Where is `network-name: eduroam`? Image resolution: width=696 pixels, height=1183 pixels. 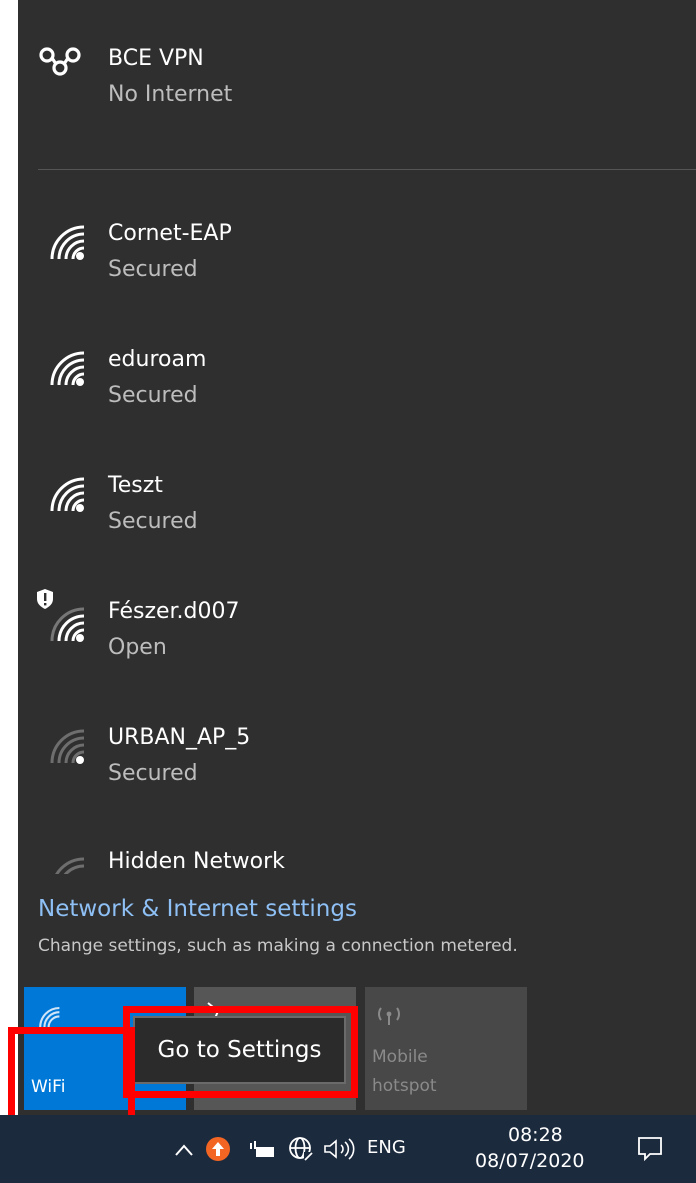
network-name: eduroam is located at coordinates (157, 359).